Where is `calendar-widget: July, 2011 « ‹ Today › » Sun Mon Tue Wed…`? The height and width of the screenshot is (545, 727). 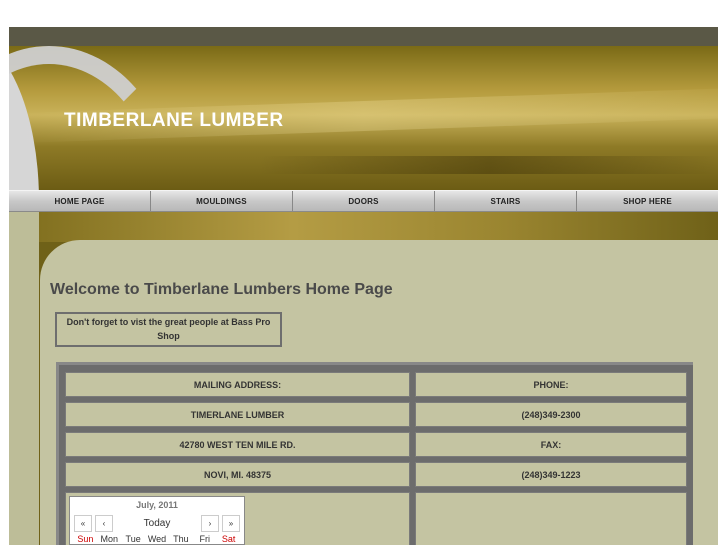
calendar-widget: July, 2011 « ‹ Today › » Sun Mon Tue Wed… is located at coordinates (157, 520).